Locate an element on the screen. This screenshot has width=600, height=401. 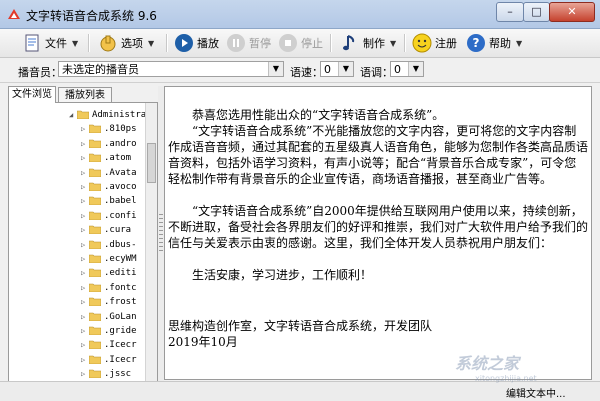
tree-folder-item: ▷ .avoco is located at coordinates (79, 187).